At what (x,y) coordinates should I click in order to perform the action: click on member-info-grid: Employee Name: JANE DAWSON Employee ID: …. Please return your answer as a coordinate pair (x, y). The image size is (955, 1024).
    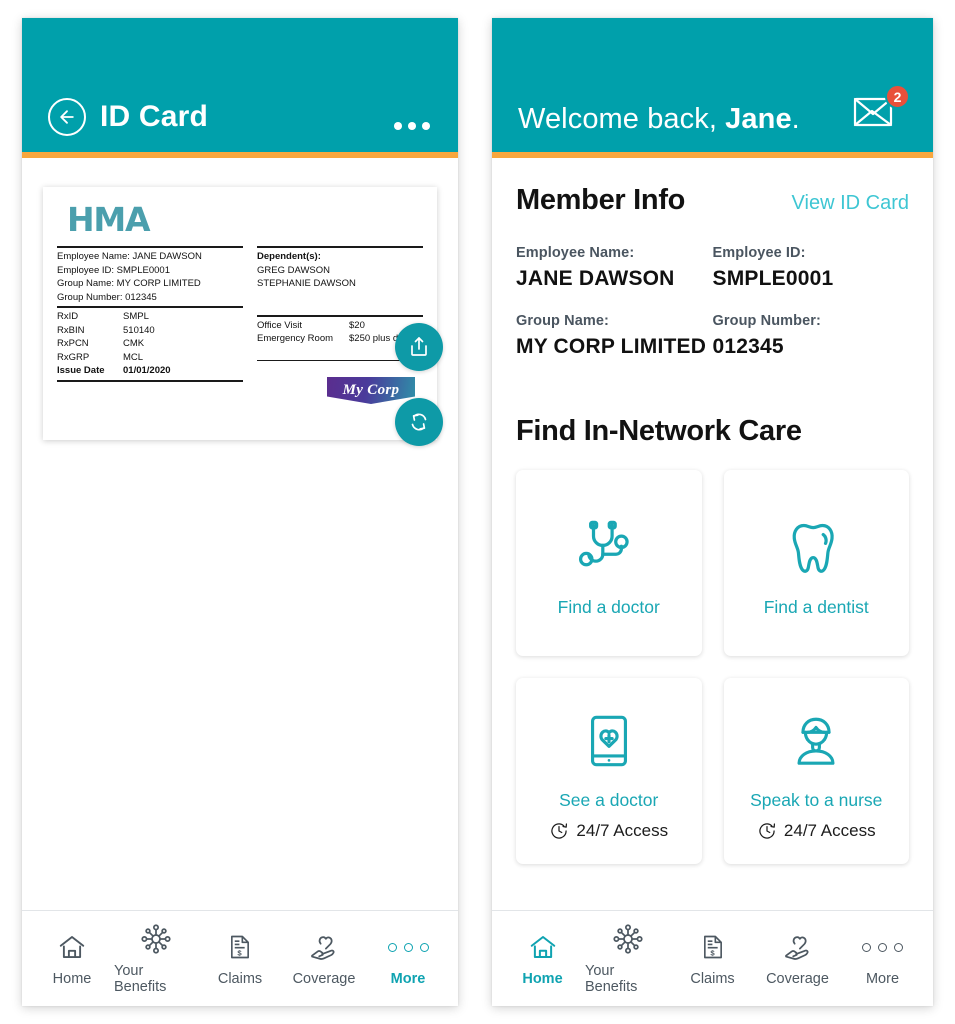
    Looking at the image, I should click on (712, 302).